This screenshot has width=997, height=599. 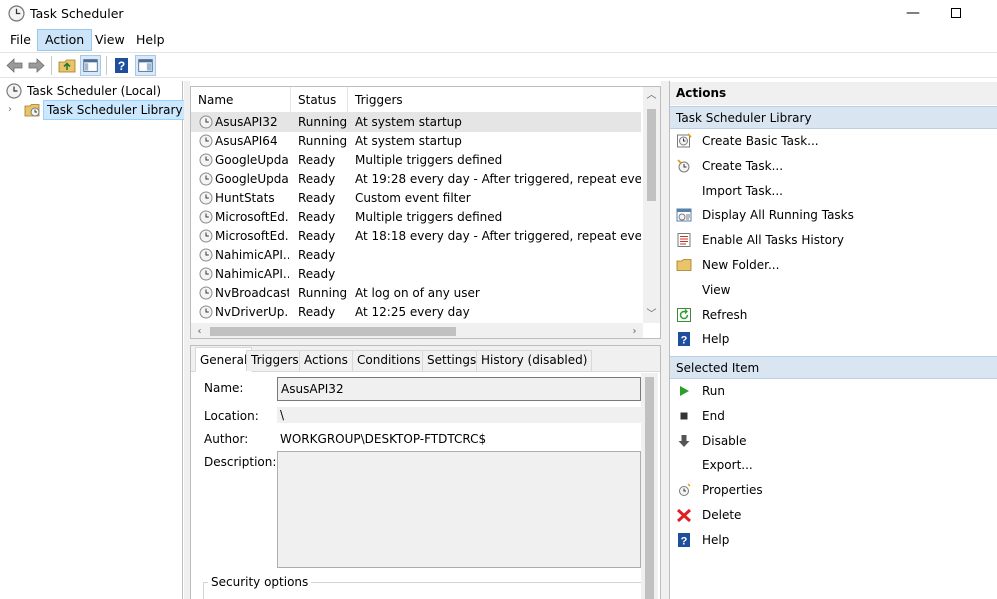 What do you see at coordinates (389, 360) in the screenshot?
I see `tab-conditions: Conditions` at bounding box center [389, 360].